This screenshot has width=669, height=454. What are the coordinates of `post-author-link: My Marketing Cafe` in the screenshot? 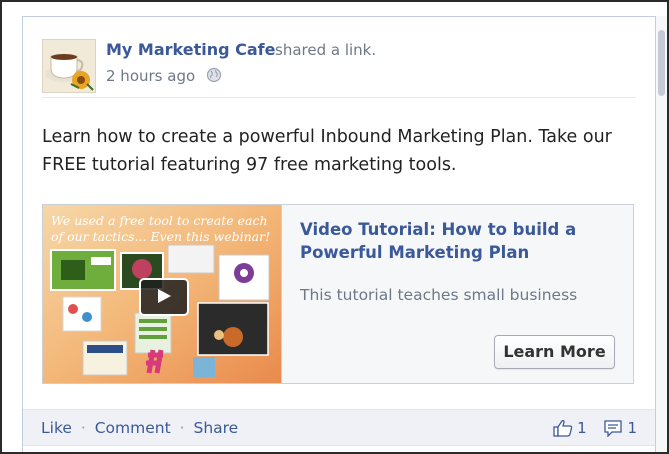 It's located at (191, 49).